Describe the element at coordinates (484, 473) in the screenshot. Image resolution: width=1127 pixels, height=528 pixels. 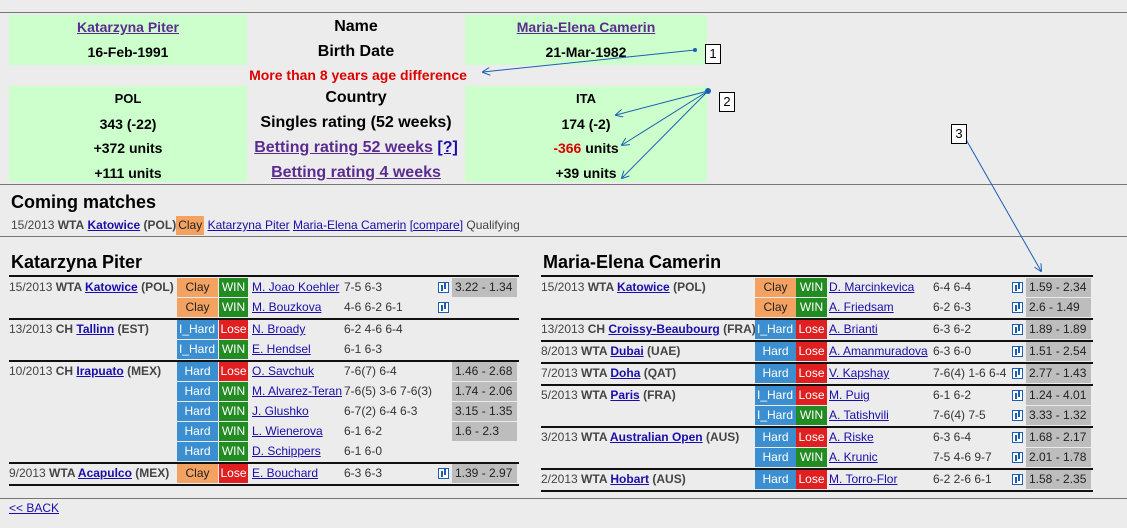
I see `left-odds: 1.39 - 2.97` at that location.